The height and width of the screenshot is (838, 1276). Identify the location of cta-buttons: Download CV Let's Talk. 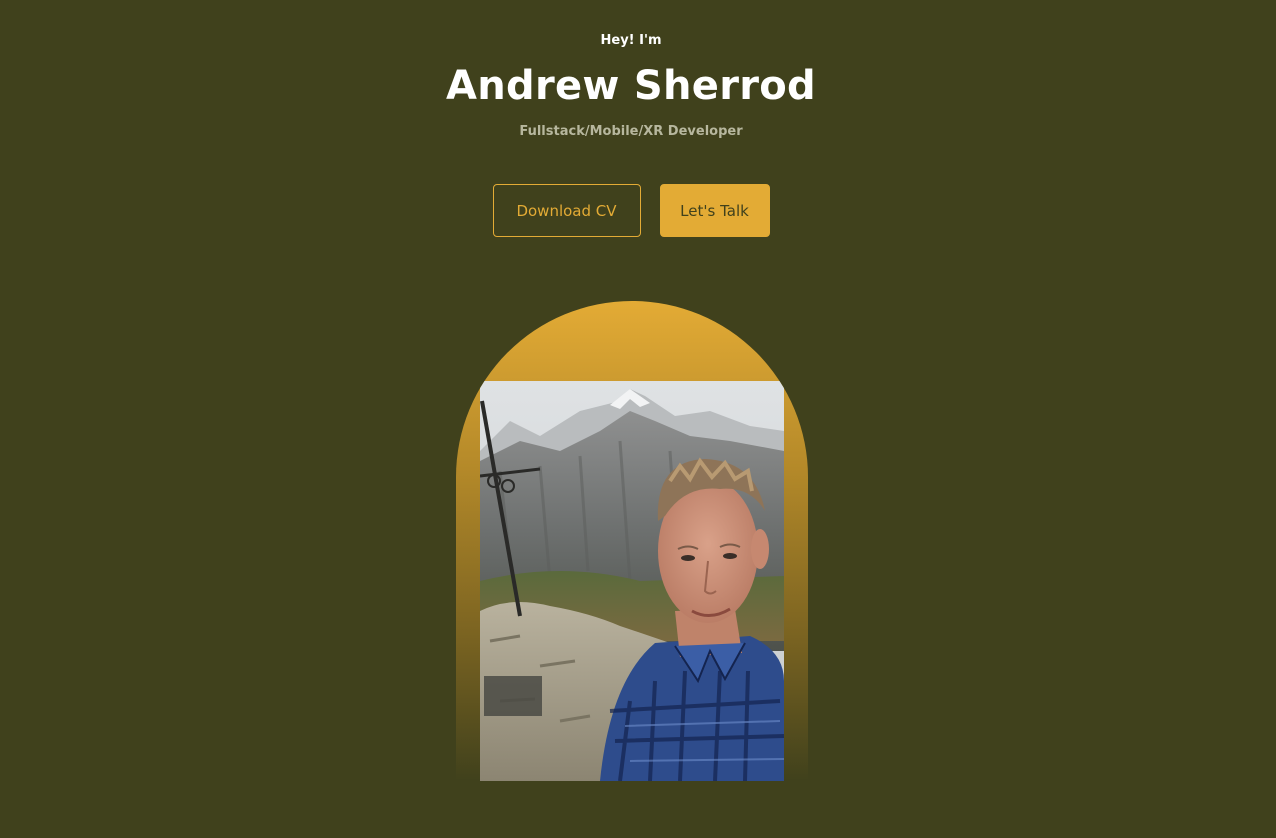
(631, 210).